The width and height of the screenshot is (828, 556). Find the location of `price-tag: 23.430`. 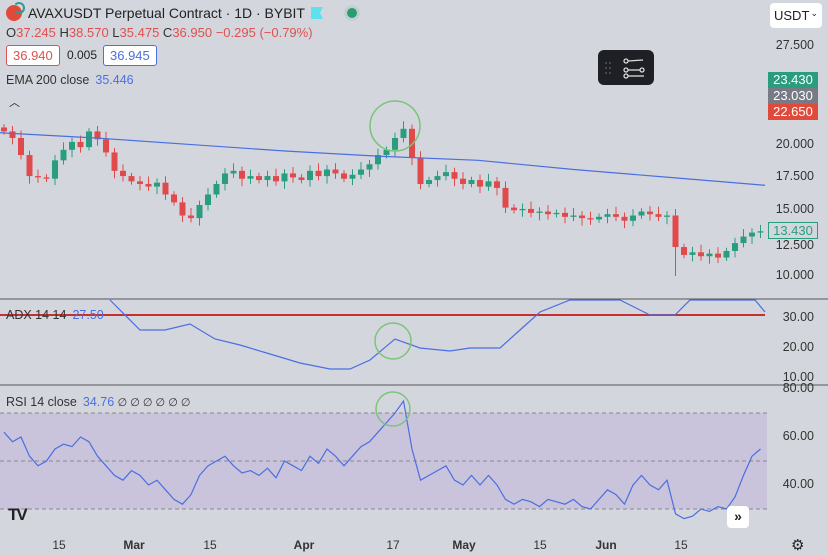

price-tag: 23.430 is located at coordinates (793, 80).